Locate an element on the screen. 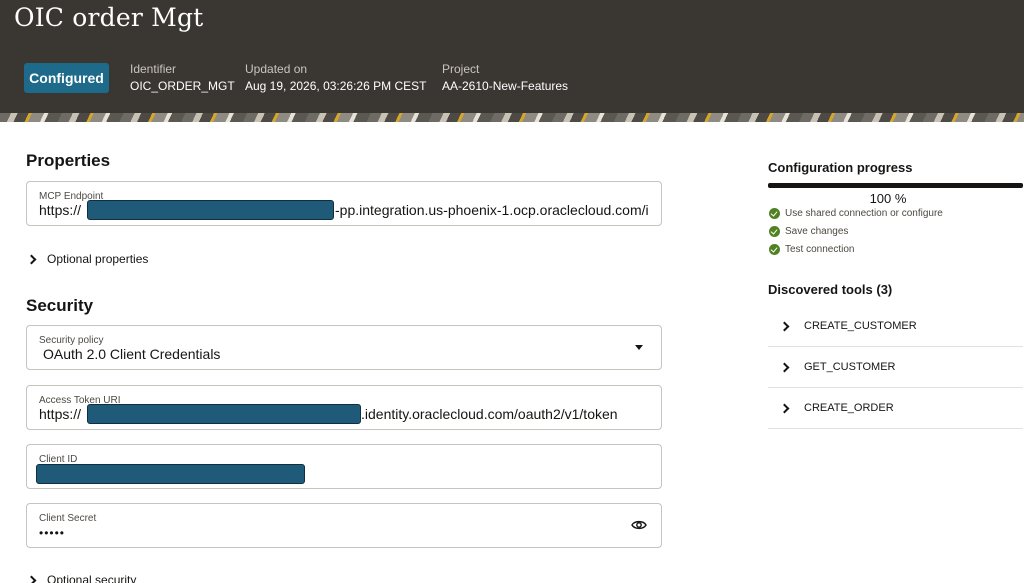 The height and width of the screenshot is (583, 1024). configuration-progress-heading: Configuration progress is located at coordinates (840, 167).